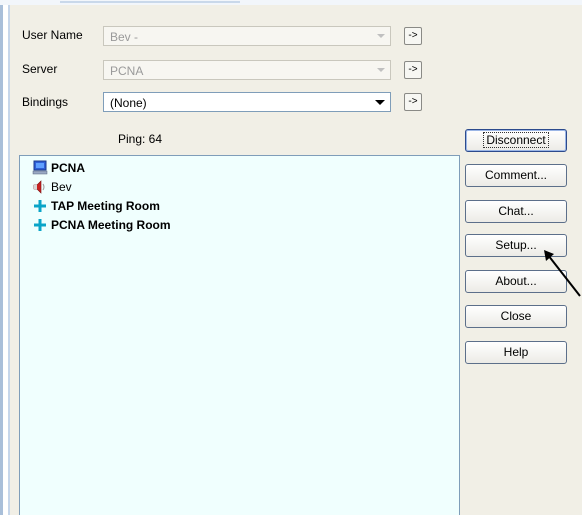  I want to click on bindings-combo: (None), so click(247, 102).